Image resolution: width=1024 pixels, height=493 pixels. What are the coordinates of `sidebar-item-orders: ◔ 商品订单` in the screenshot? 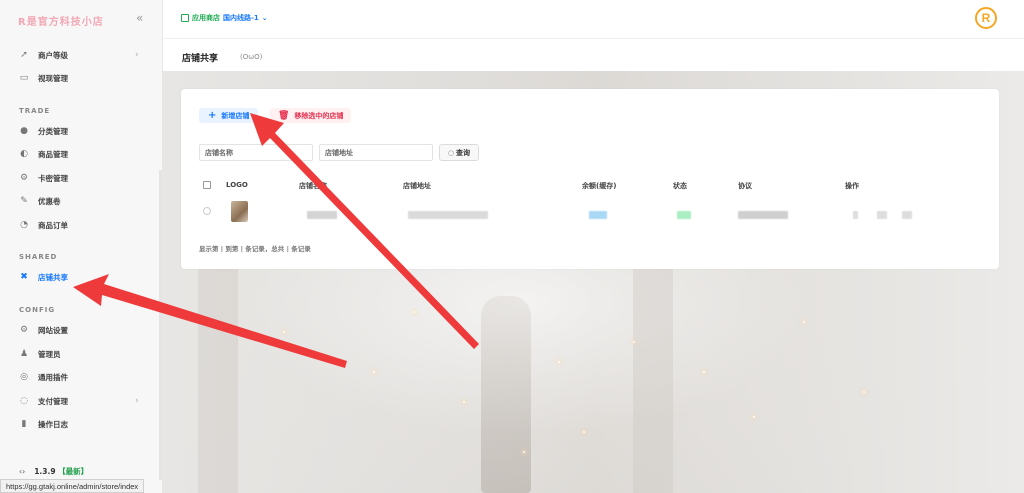 It's located at (43, 225).